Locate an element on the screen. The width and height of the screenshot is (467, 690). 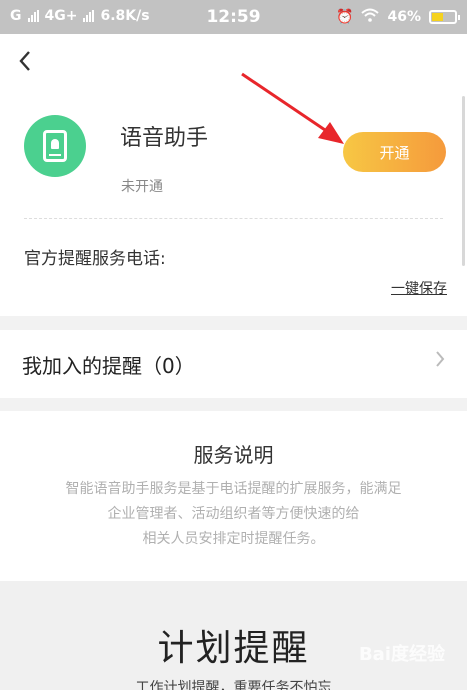
battery-icon is located at coordinates (444, 17).